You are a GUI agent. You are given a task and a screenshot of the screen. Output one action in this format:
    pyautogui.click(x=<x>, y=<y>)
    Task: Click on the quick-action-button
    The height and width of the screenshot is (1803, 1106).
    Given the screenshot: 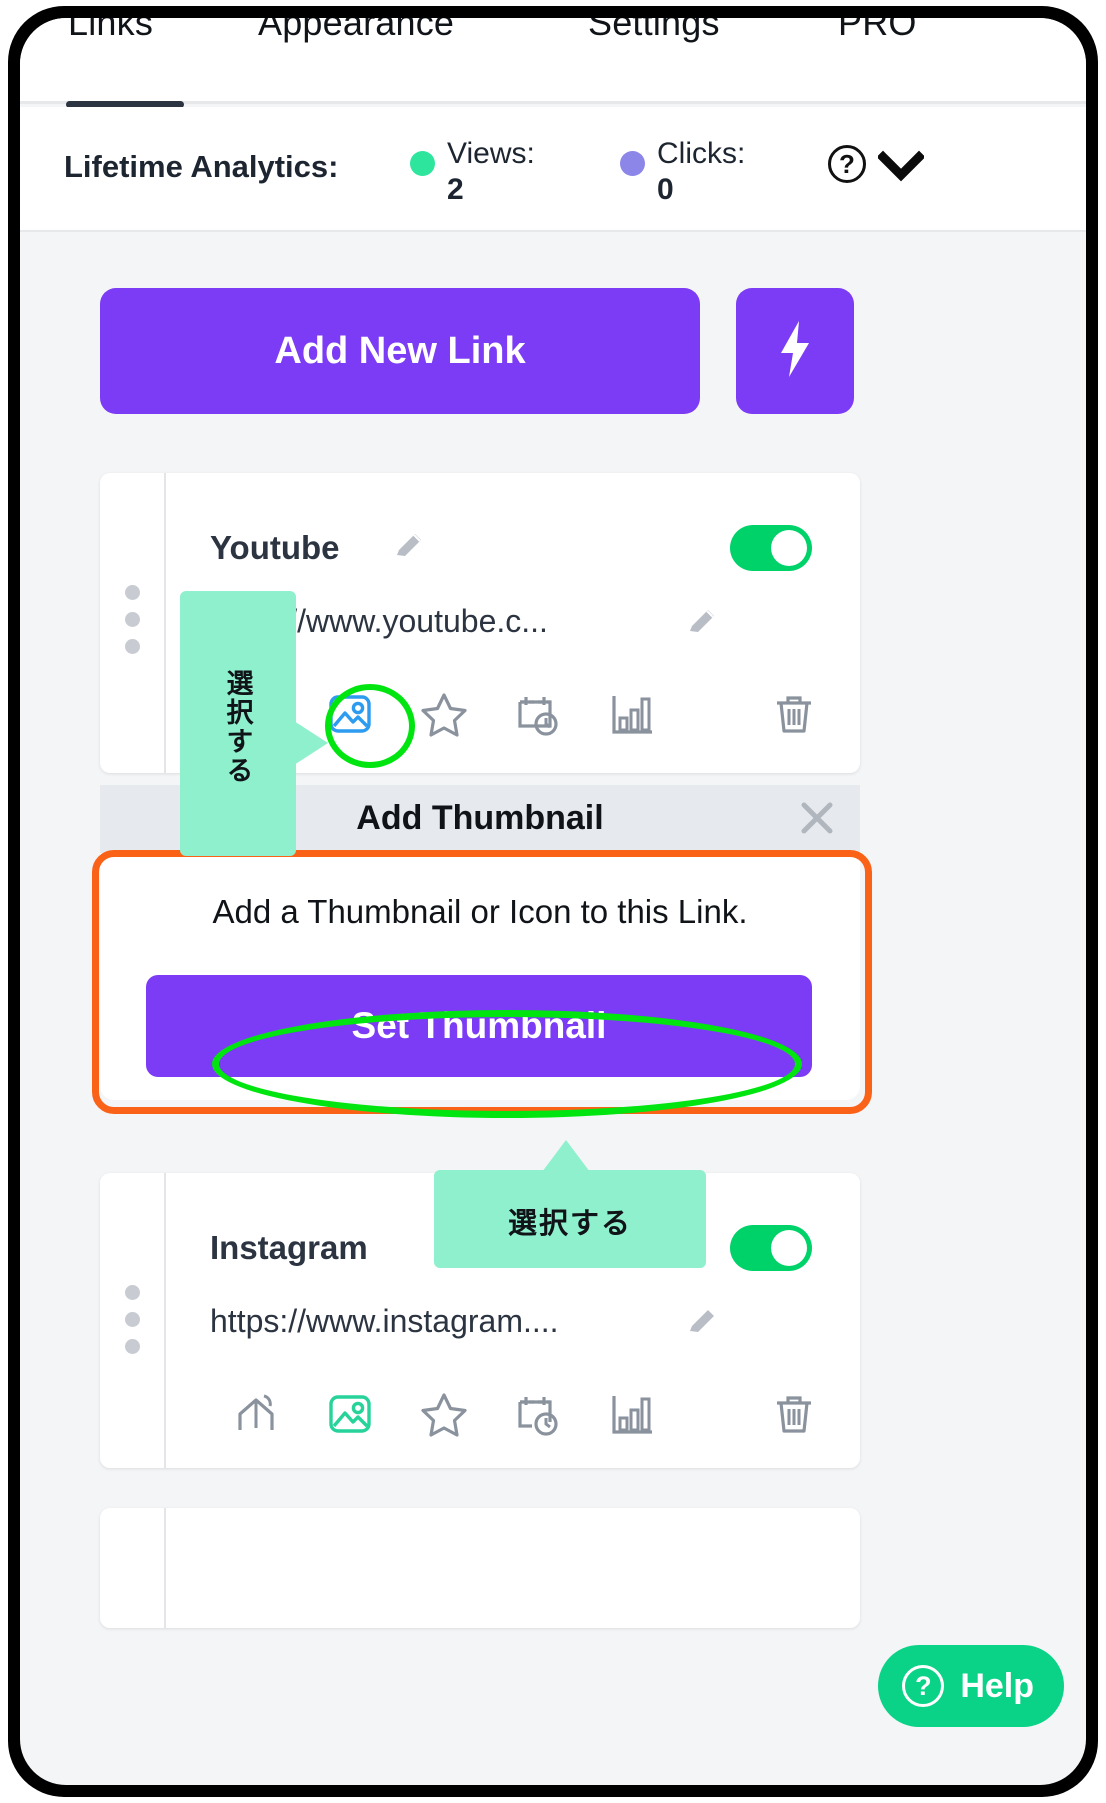 What is the action you would take?
    pyautogui.click(x=795, y=351)
    